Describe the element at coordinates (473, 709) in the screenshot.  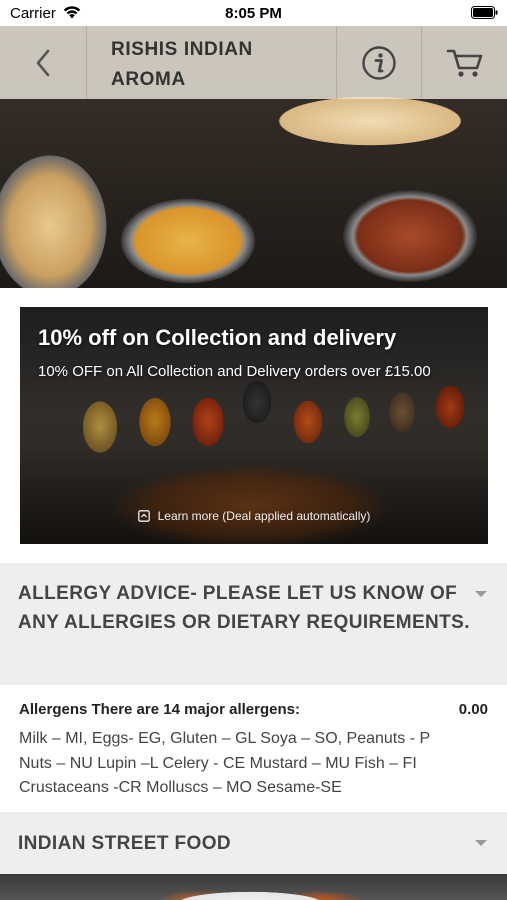
I see `menu-item-price: 0.00` at that location.